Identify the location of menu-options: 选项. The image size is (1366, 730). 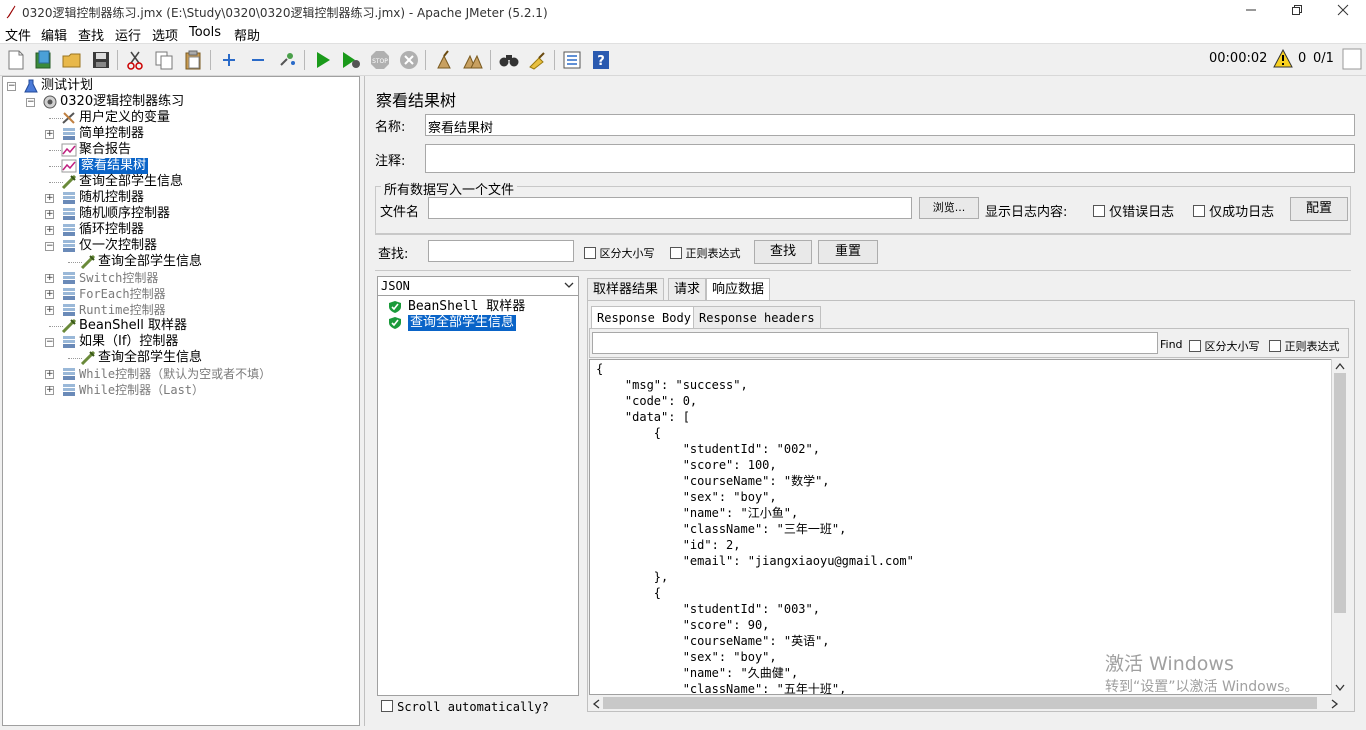
(165, 34).